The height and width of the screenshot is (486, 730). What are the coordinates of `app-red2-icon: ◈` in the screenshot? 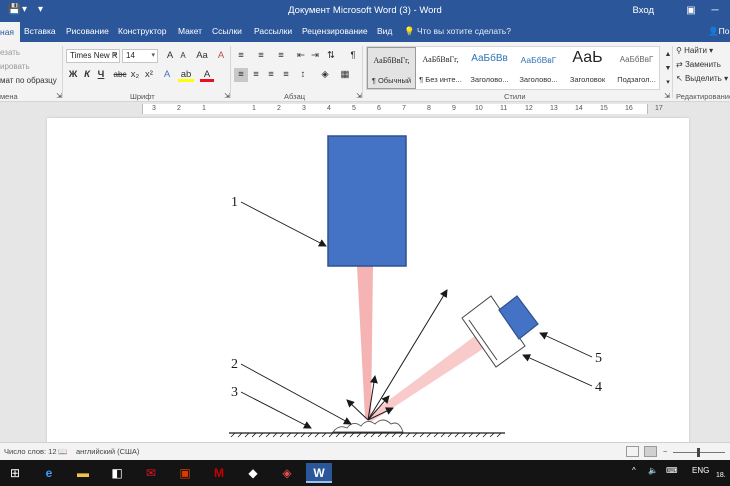 It's located at (287, 473).